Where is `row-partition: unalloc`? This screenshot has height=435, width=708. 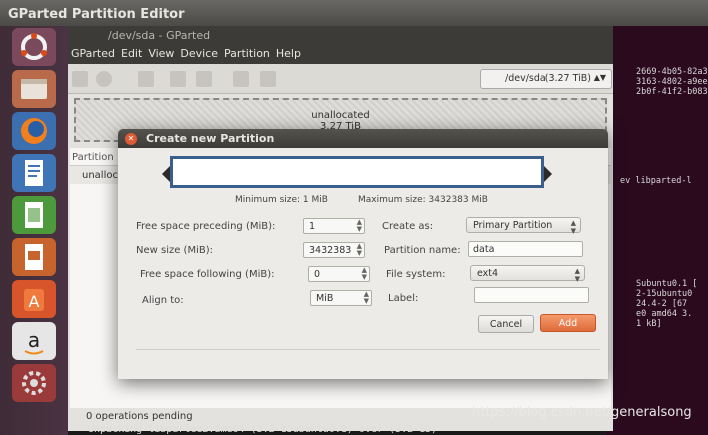 row-partition: unalloc is located at coordinates (100, 175).